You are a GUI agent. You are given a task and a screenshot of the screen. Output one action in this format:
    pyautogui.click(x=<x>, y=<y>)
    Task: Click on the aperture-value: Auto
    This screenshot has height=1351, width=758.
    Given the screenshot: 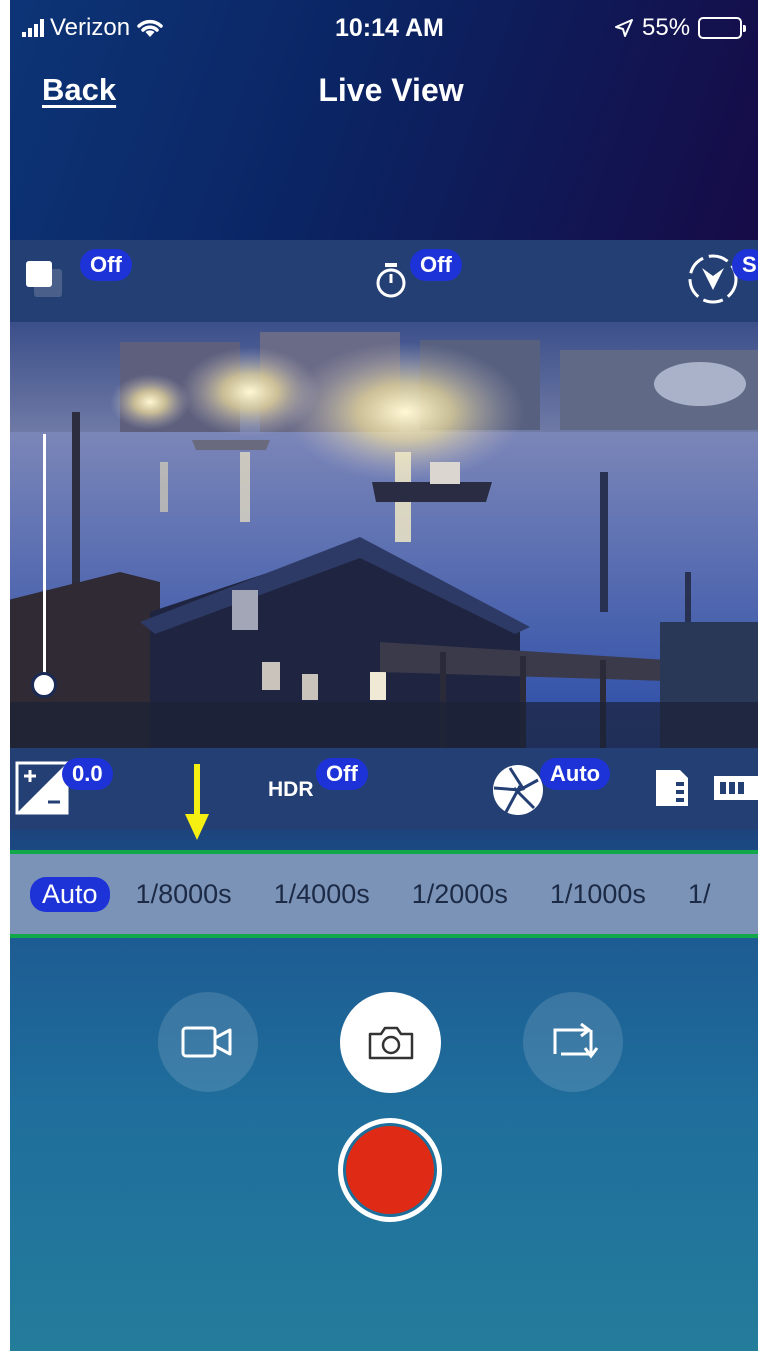 What is the action you would take?
    pyautogui.click(x=575, y=774)
    